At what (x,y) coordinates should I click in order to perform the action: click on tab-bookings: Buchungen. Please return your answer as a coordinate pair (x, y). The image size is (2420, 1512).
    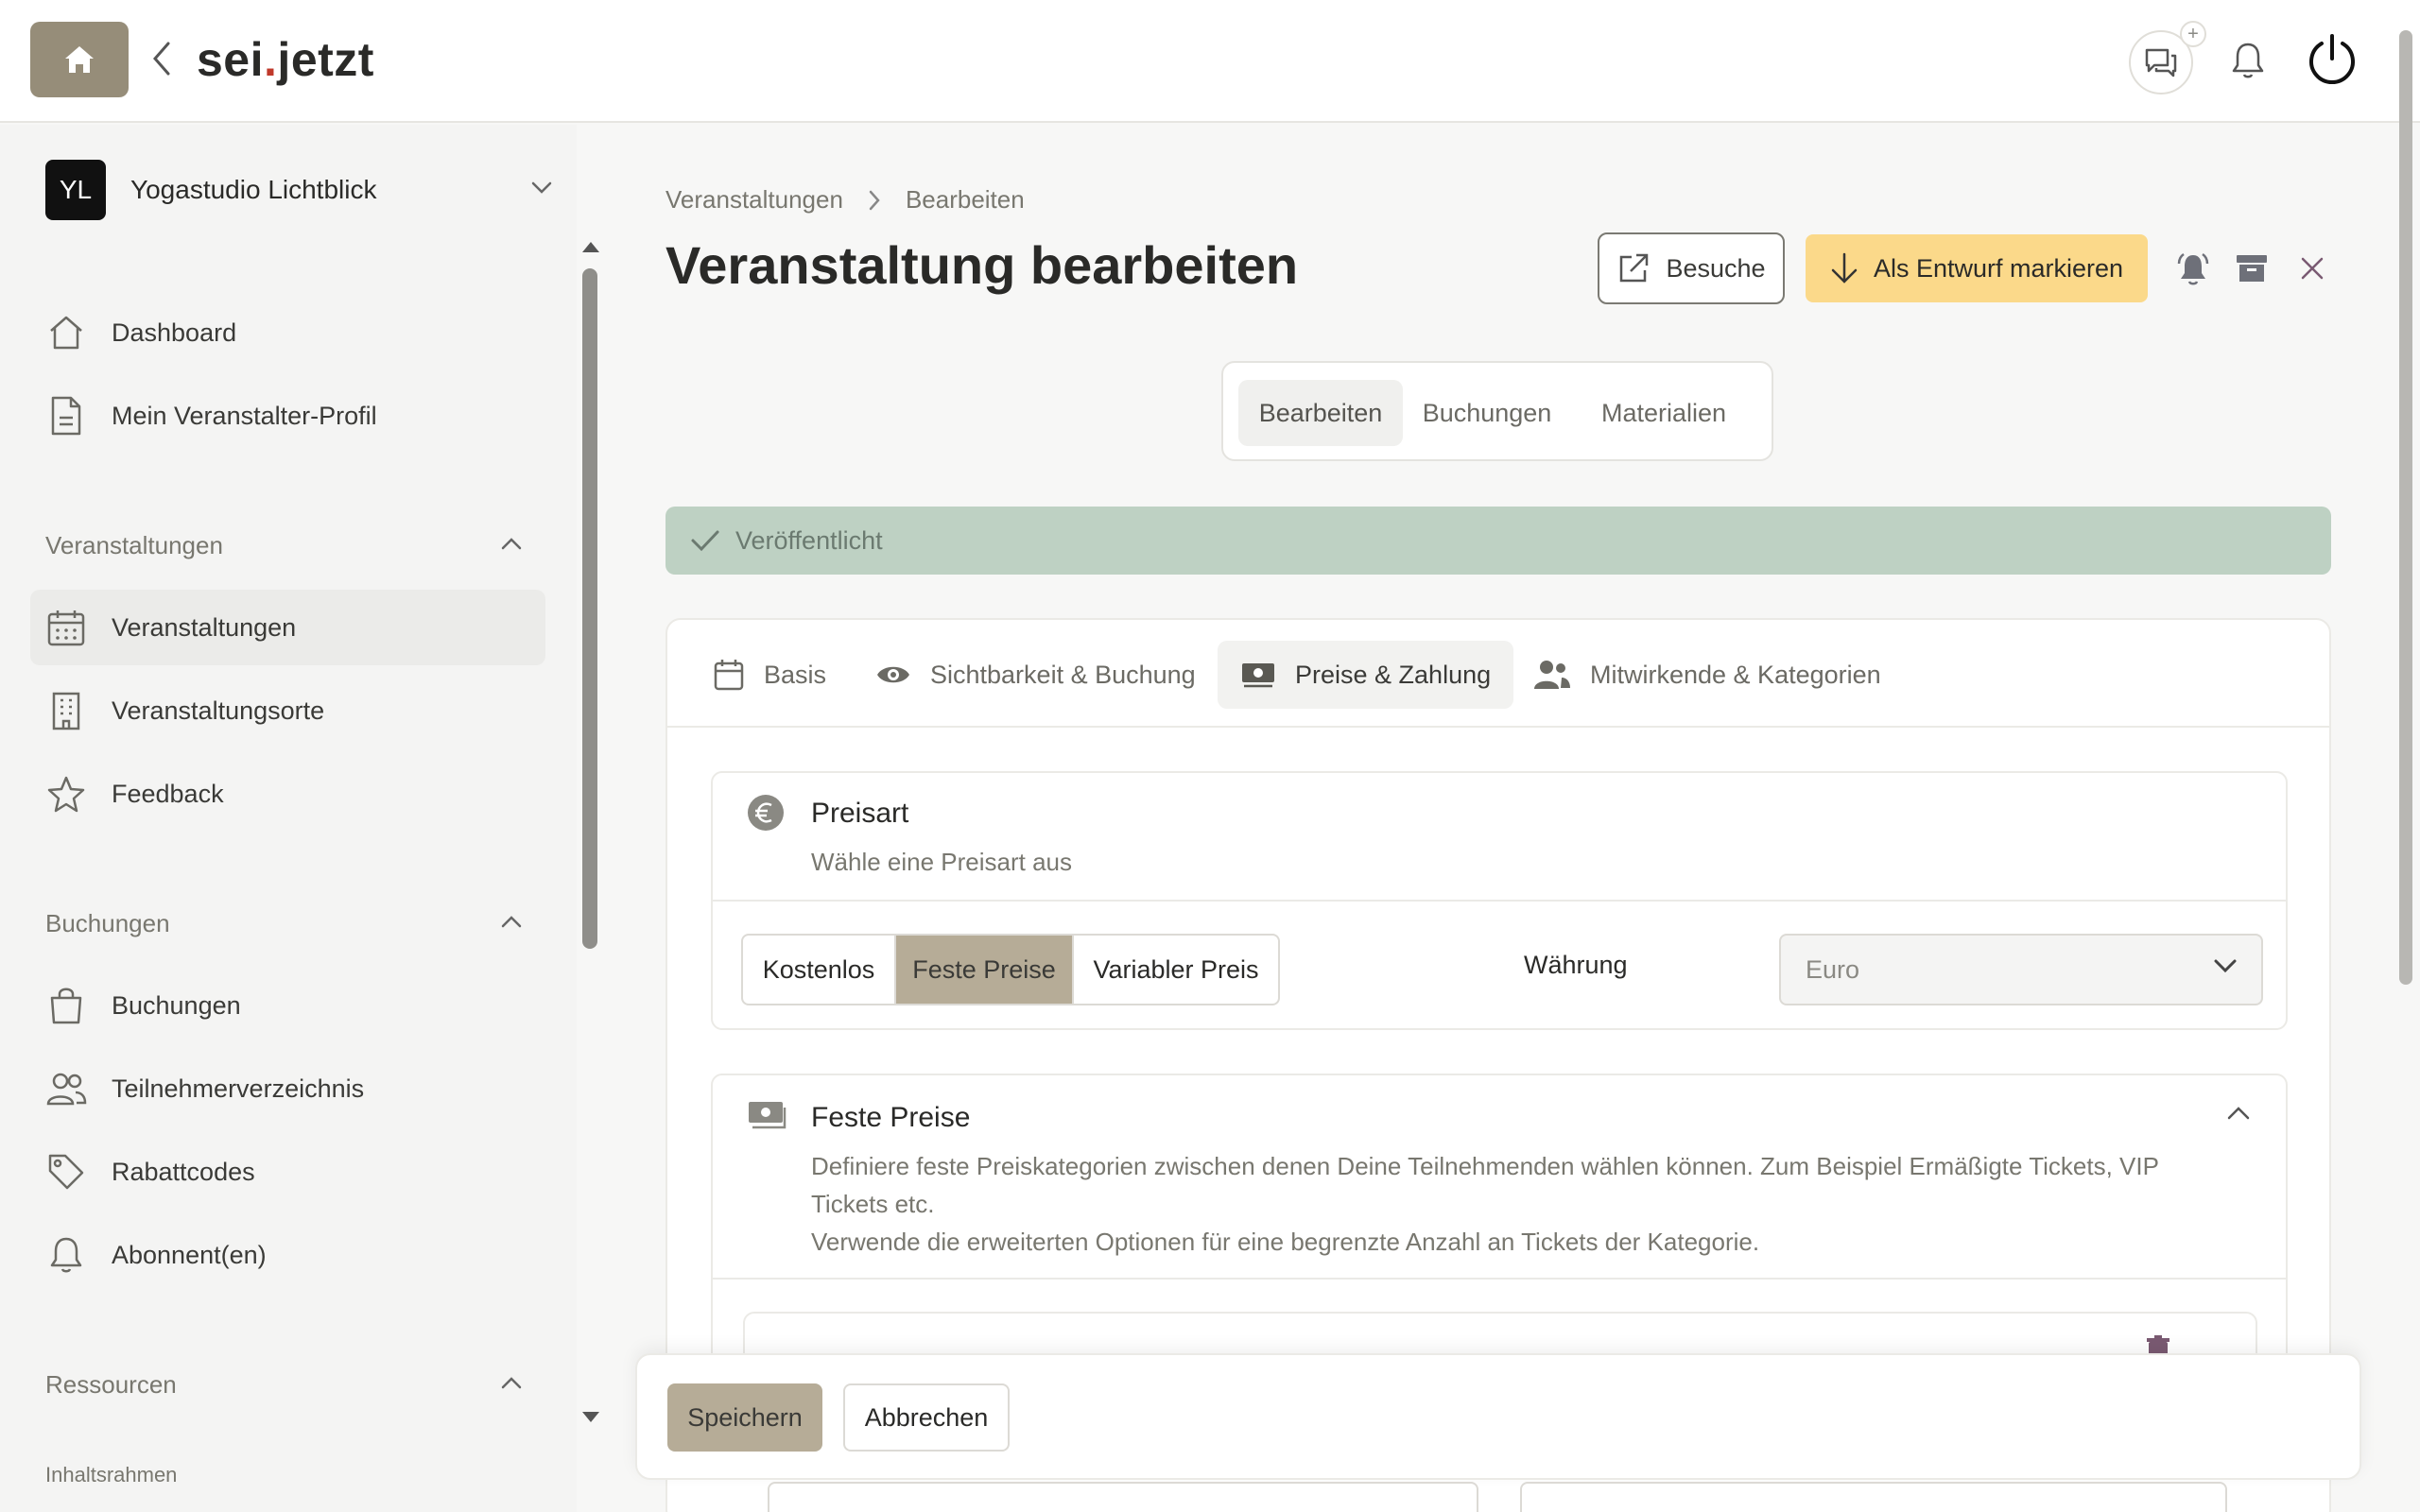
    Looking at the image, I should click on (1487, 413).